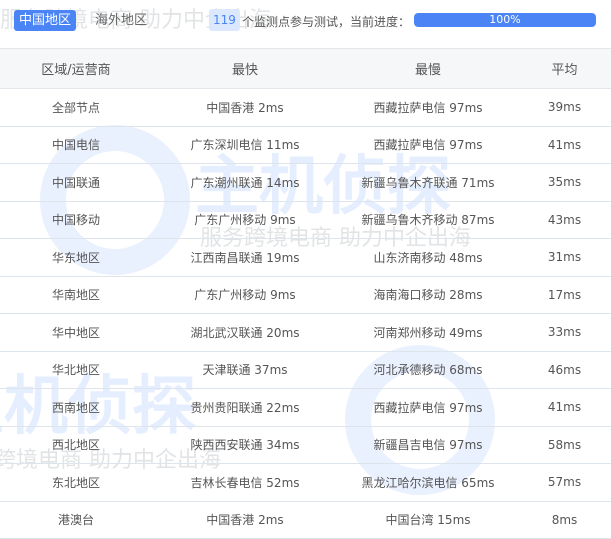 The height and width of the screenshot is (539, 611). Describe the element at coordinates (76, 182) in the screenshot. I see `region-cell: 中国联通` at that location.